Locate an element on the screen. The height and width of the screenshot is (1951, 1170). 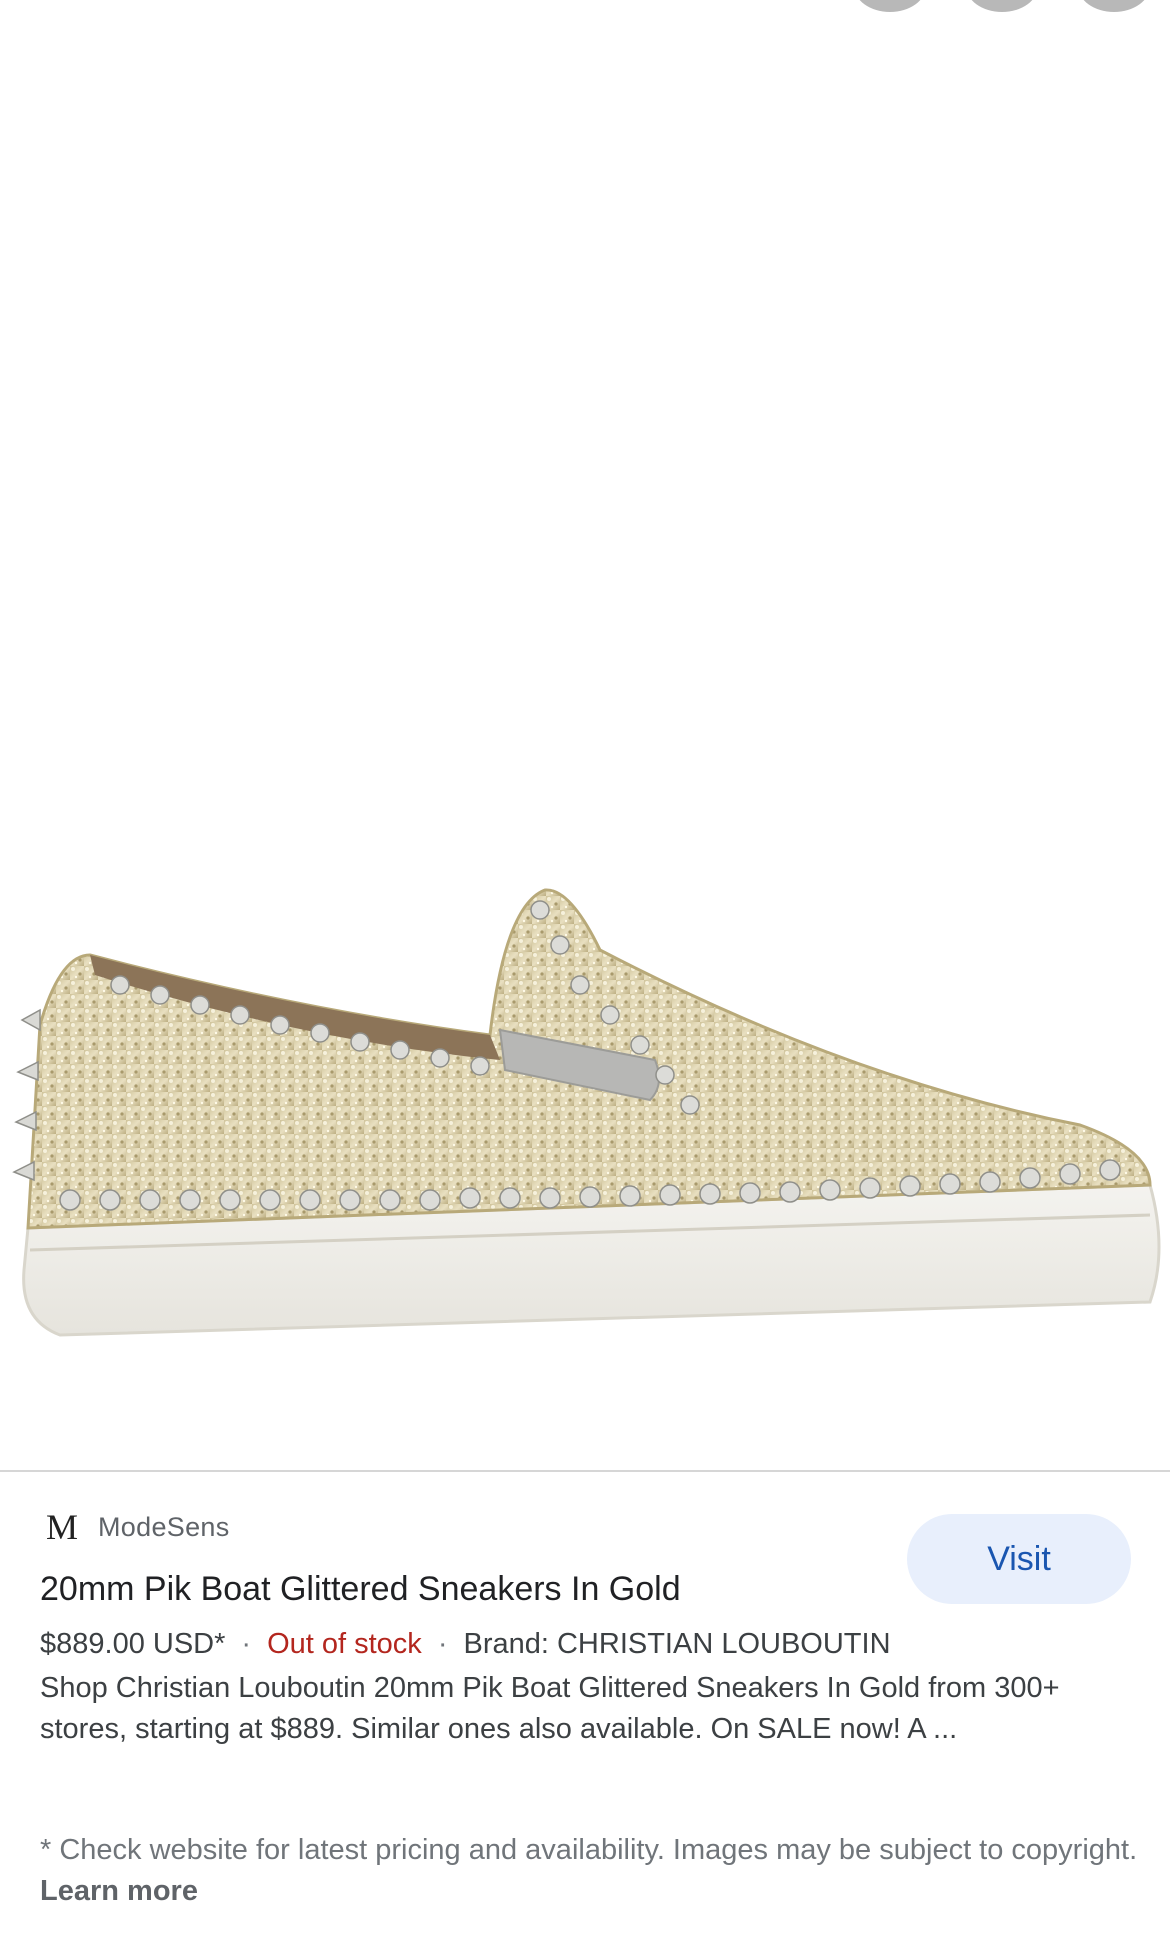
price: $889.00 USD* is located at coordinates (133, 1644).